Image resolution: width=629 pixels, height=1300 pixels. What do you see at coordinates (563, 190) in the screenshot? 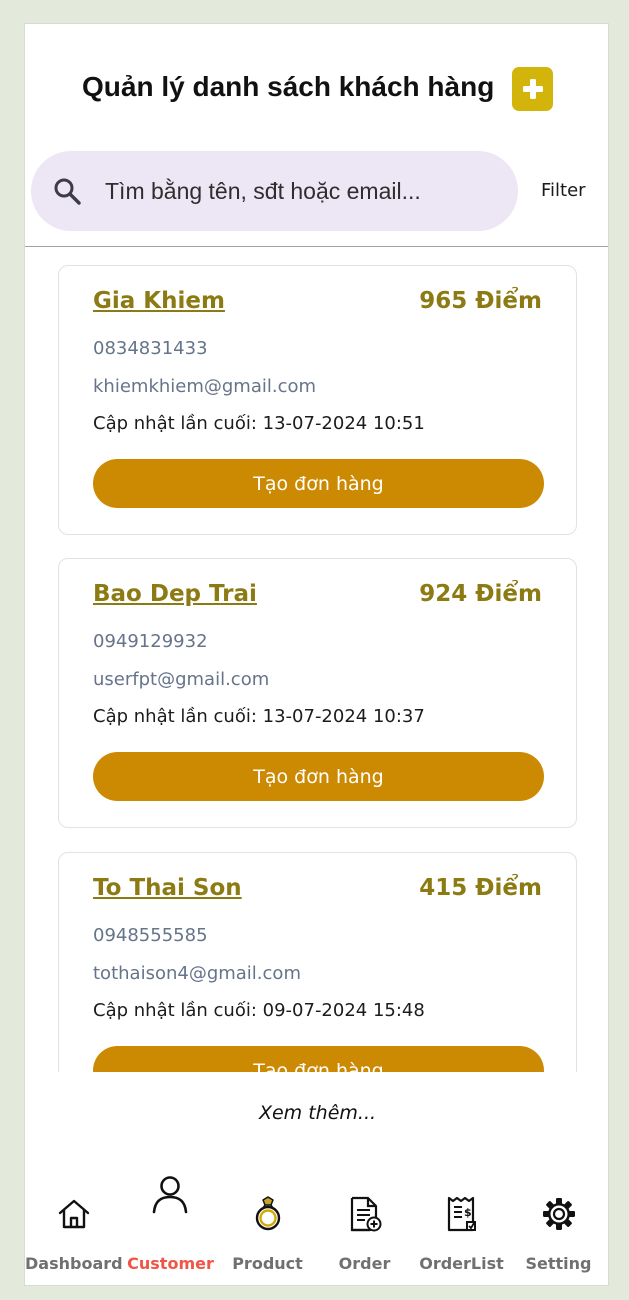
I see `filter-button: Filter` at bounding box center [563, 190].